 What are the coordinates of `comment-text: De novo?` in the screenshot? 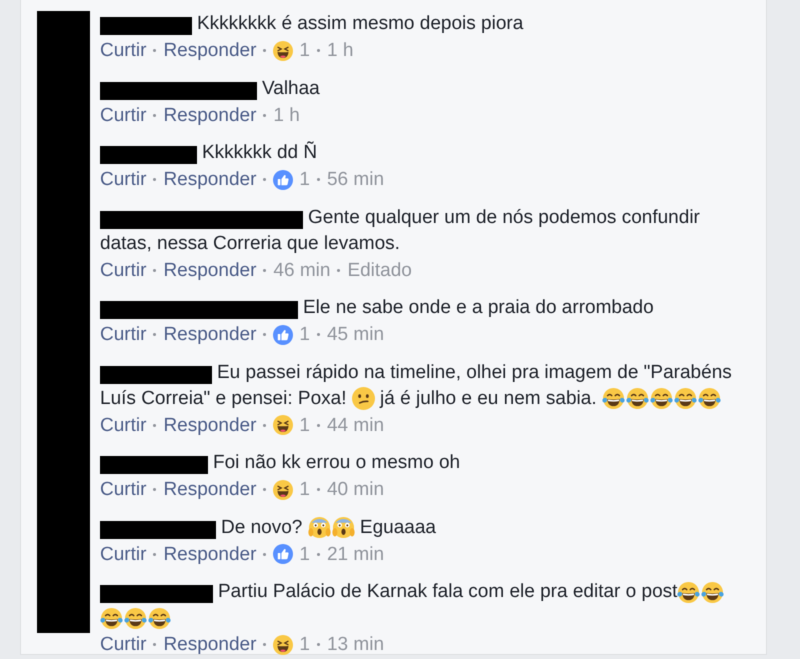 It's located at (262, 528).